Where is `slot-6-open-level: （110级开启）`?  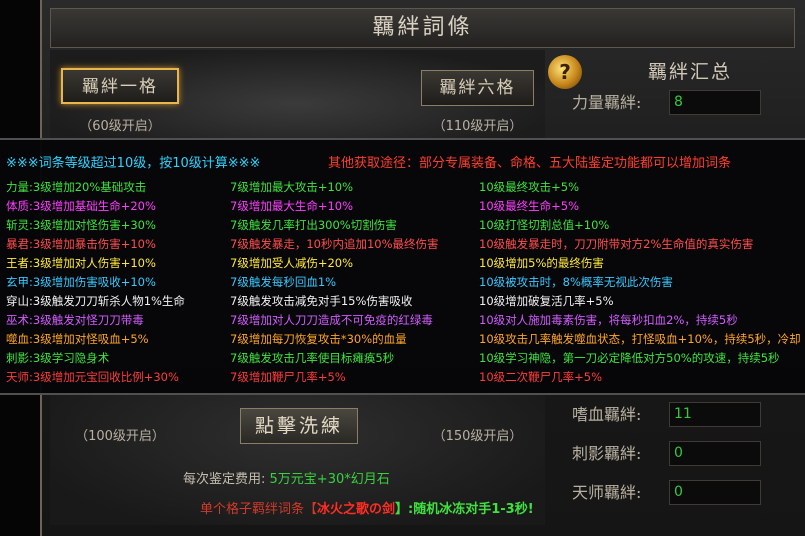 slot-6-open-level: （110级开启） is located at coordinates (477, 126).